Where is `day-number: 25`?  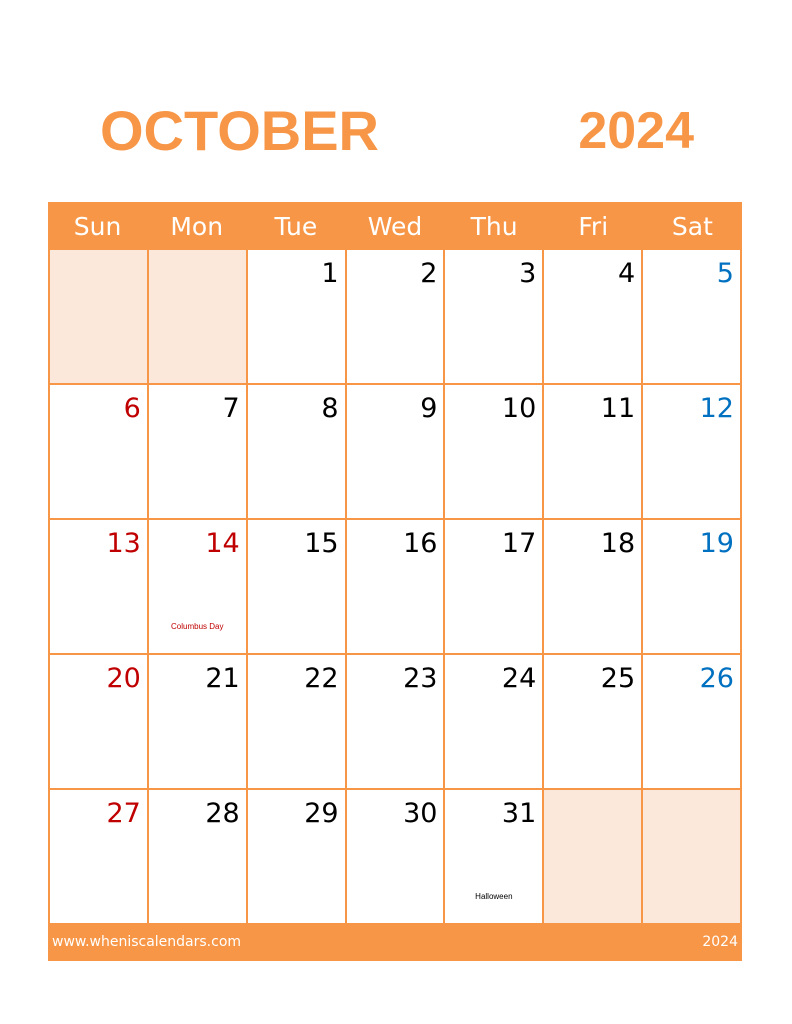
day-number: 25 is located at coordinates (618, 678).